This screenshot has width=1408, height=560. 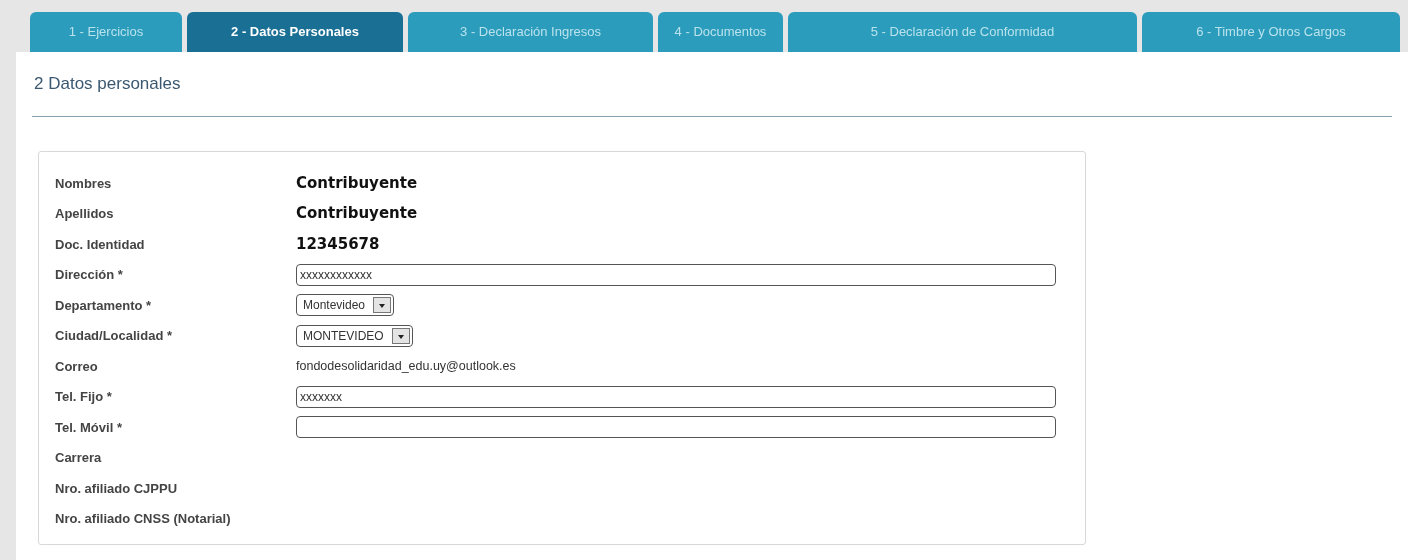 What do you see at coordinates (676, 396) in the screenshot?
I see `input-field: xxxxxxx` at bounding box center [676, 396].